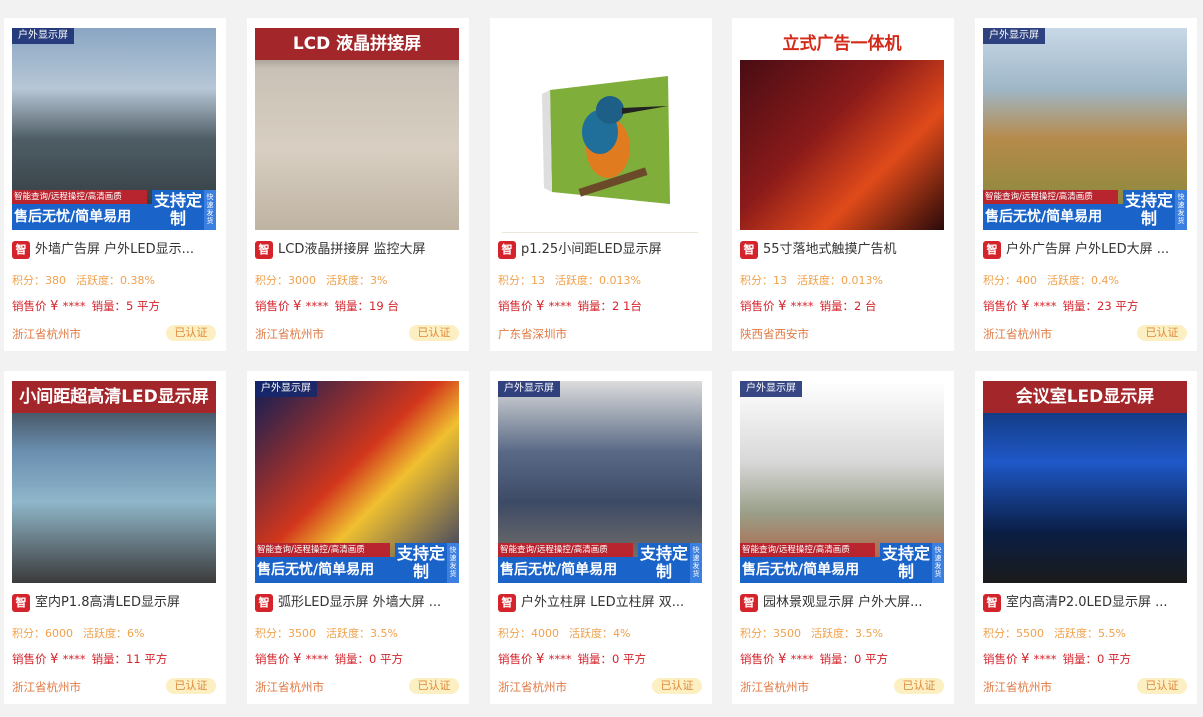  What do you see at coordinates (366, 306) in the screenshot?
I see `sales-volume: 销量：19 台` at bounding box center [366, 306].